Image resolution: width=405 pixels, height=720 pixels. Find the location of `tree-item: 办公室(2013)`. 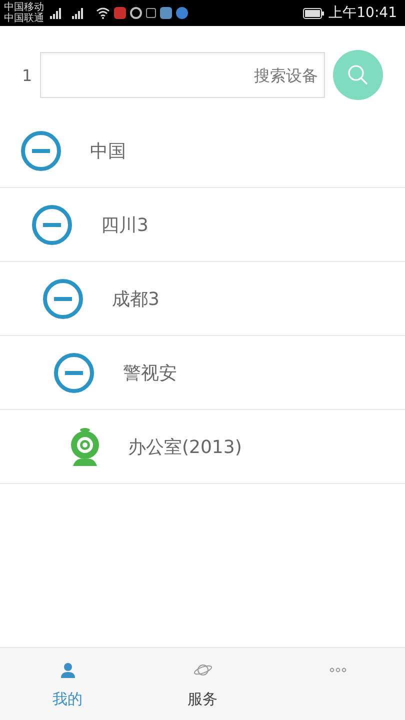

tree-item: 办公室(2013) is located at coordinates (202, 447).